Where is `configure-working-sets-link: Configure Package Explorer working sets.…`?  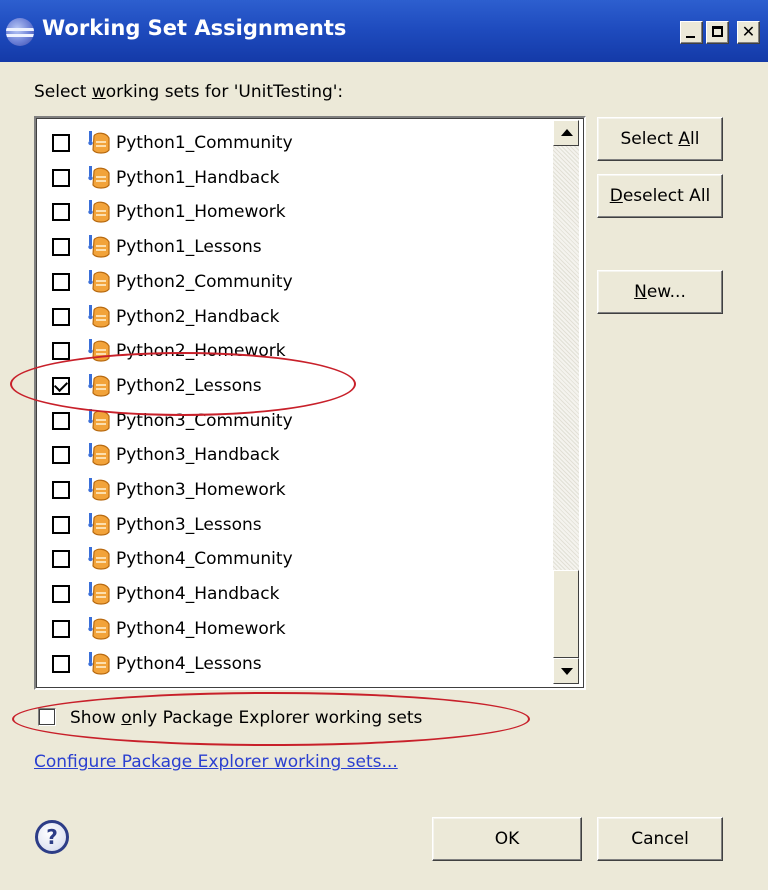
configure-working-sets-link: Configure Package Explorer working sets.… is located at coordinates (216, 762).